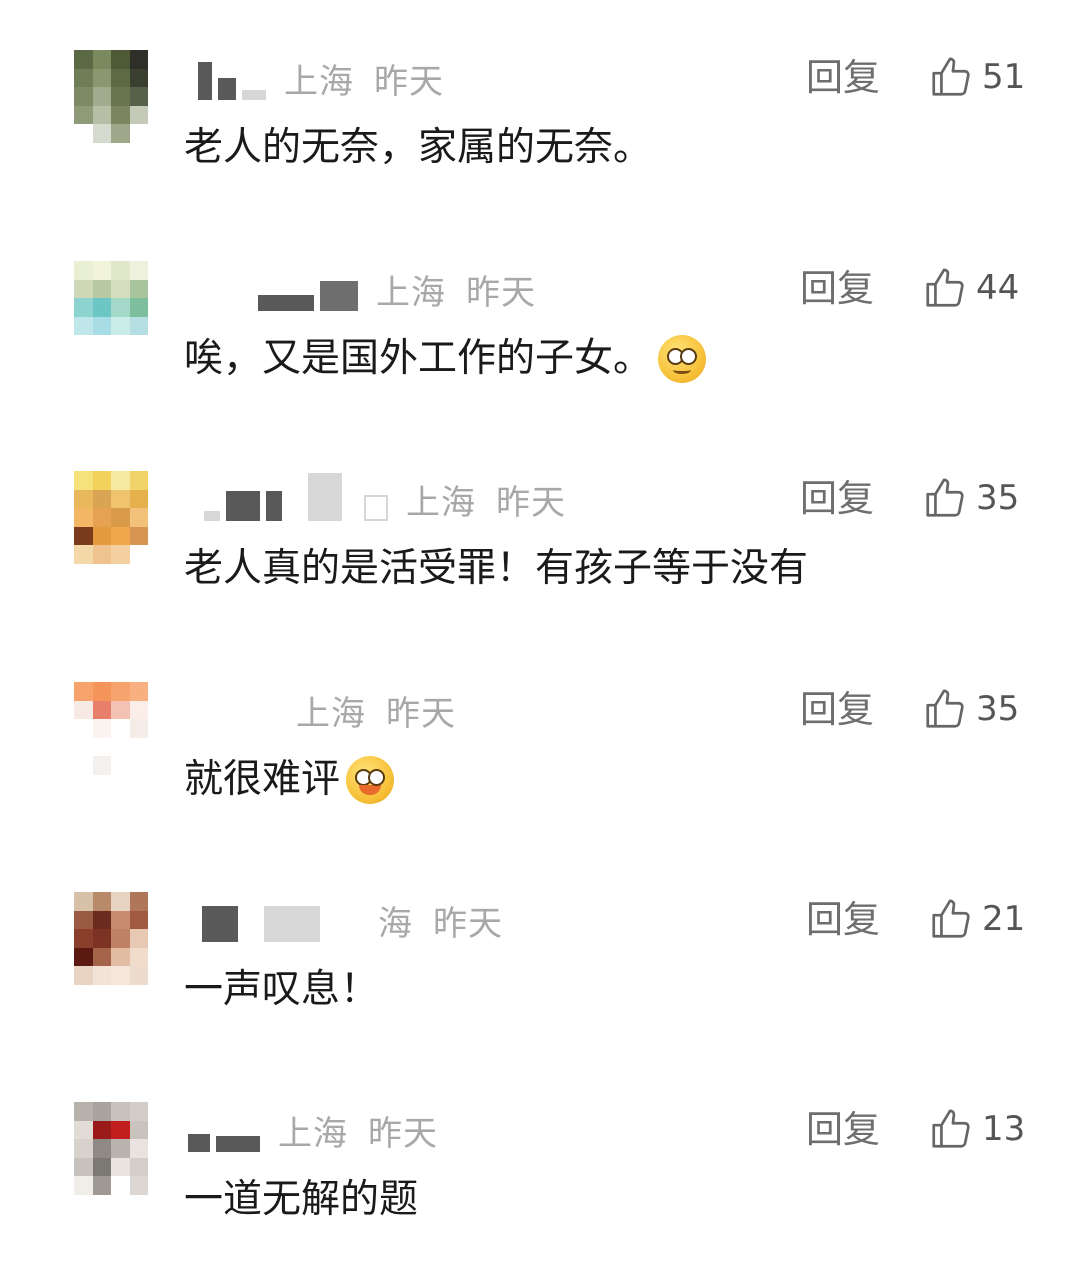  Describe the element at coordinates (1004, 1129) in the screenshot. I see `like-count: 13` at that location.